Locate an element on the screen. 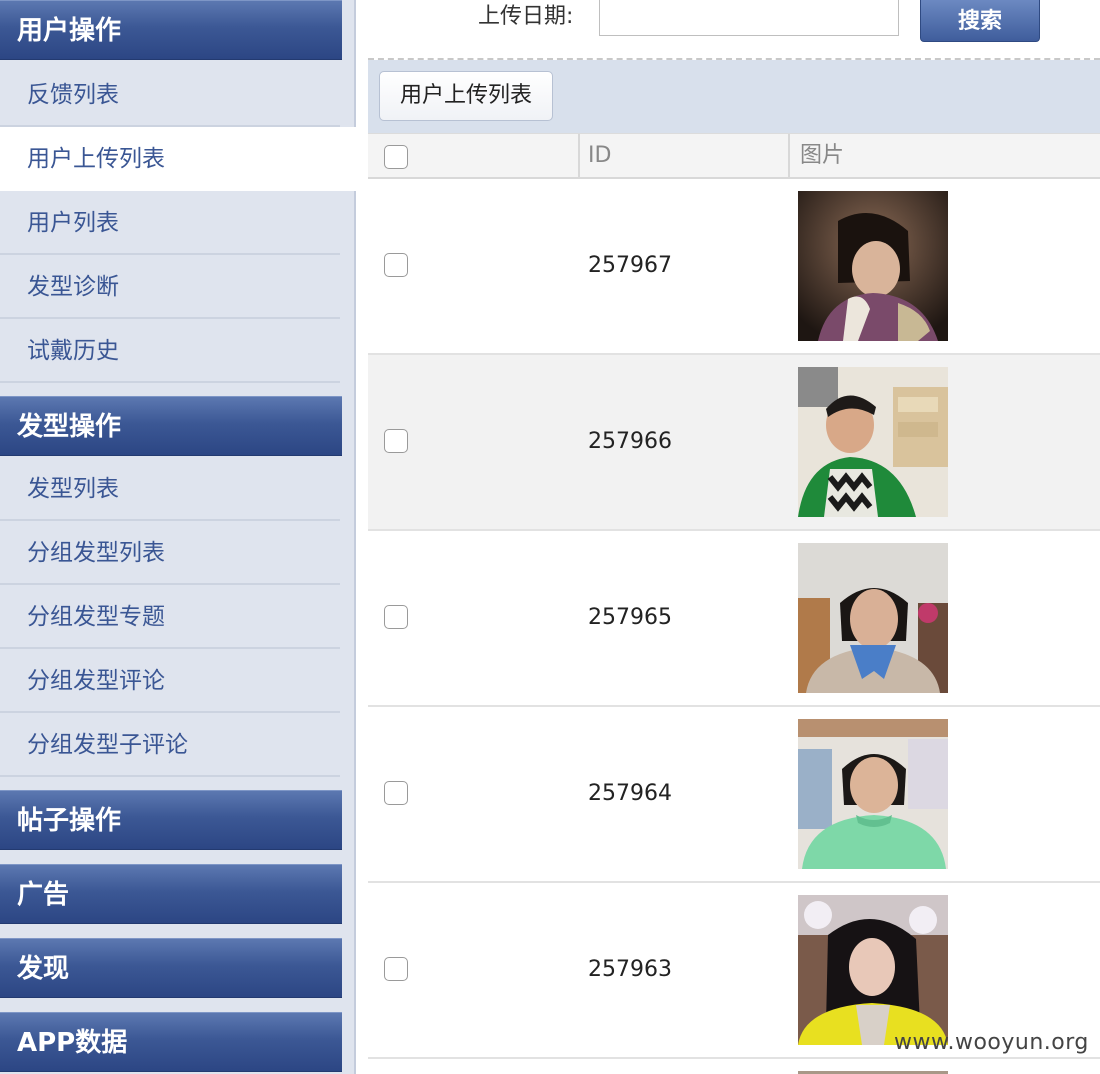  table-row: 257965 is located at coordinates (734, 619).